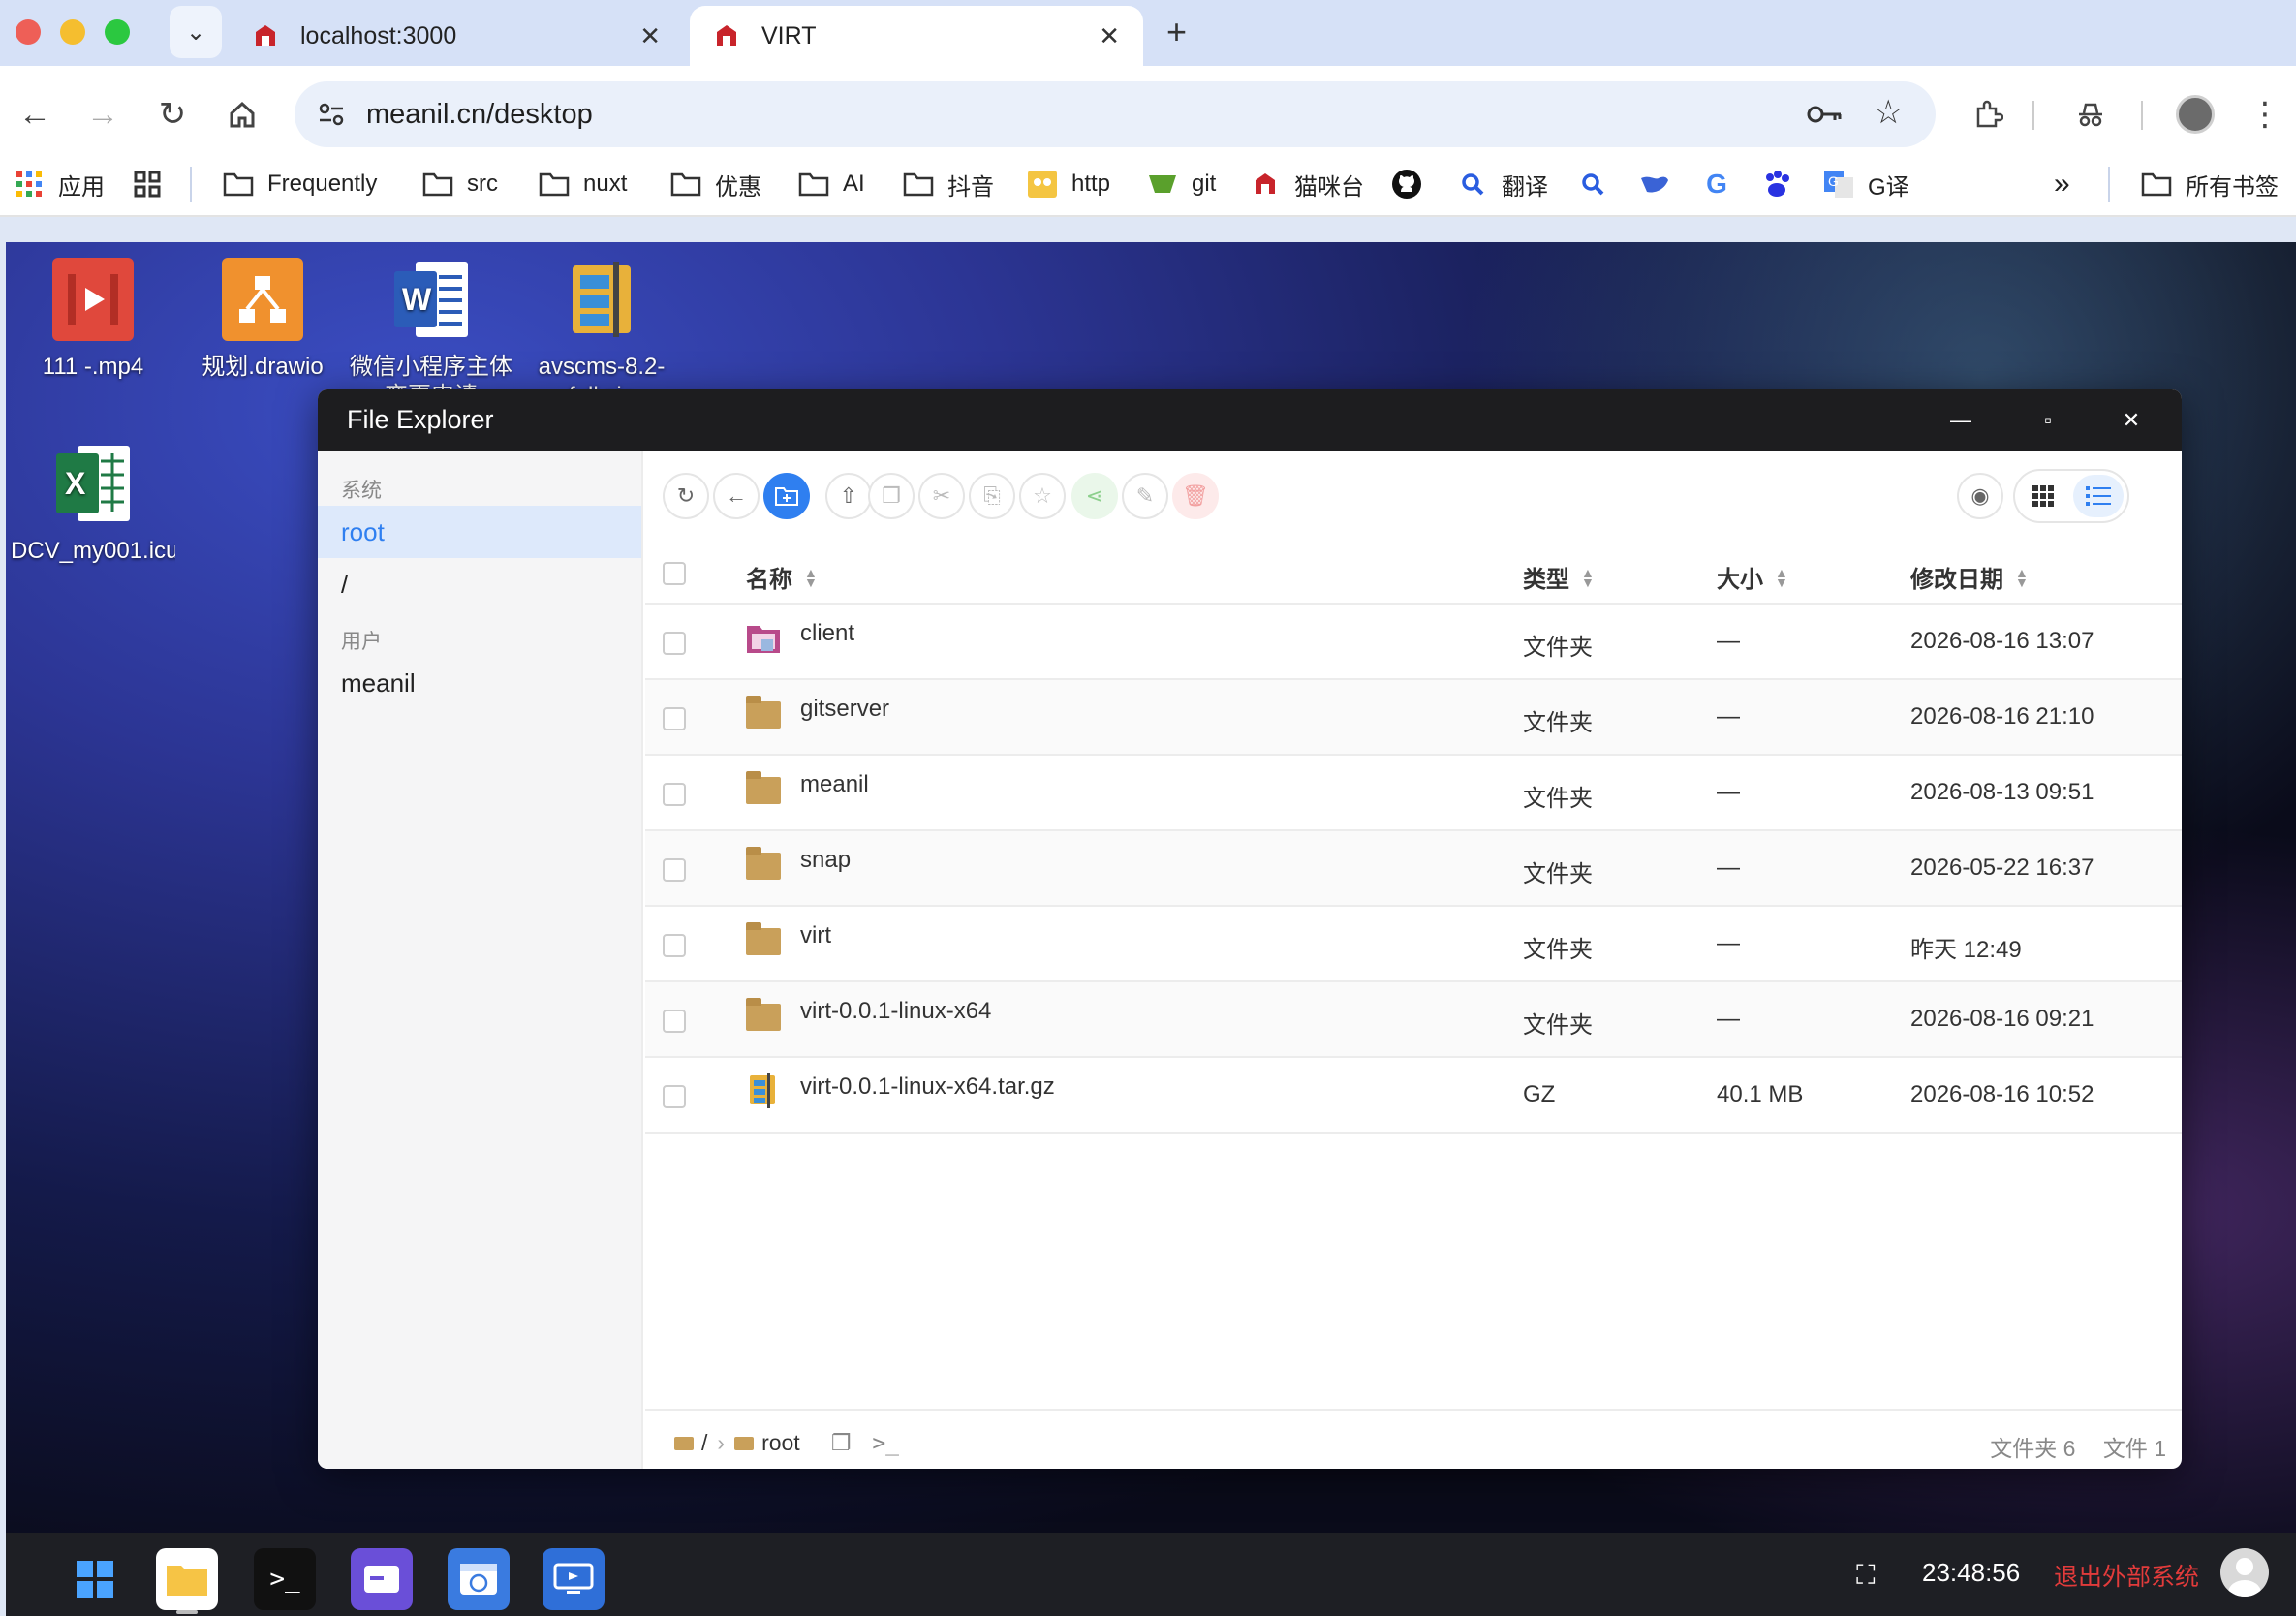 The height and width of the screenshot is (1616, 2296). I want to click on desktop-icon-word: W 微信小程序主体变更申请, so click(431, 334).